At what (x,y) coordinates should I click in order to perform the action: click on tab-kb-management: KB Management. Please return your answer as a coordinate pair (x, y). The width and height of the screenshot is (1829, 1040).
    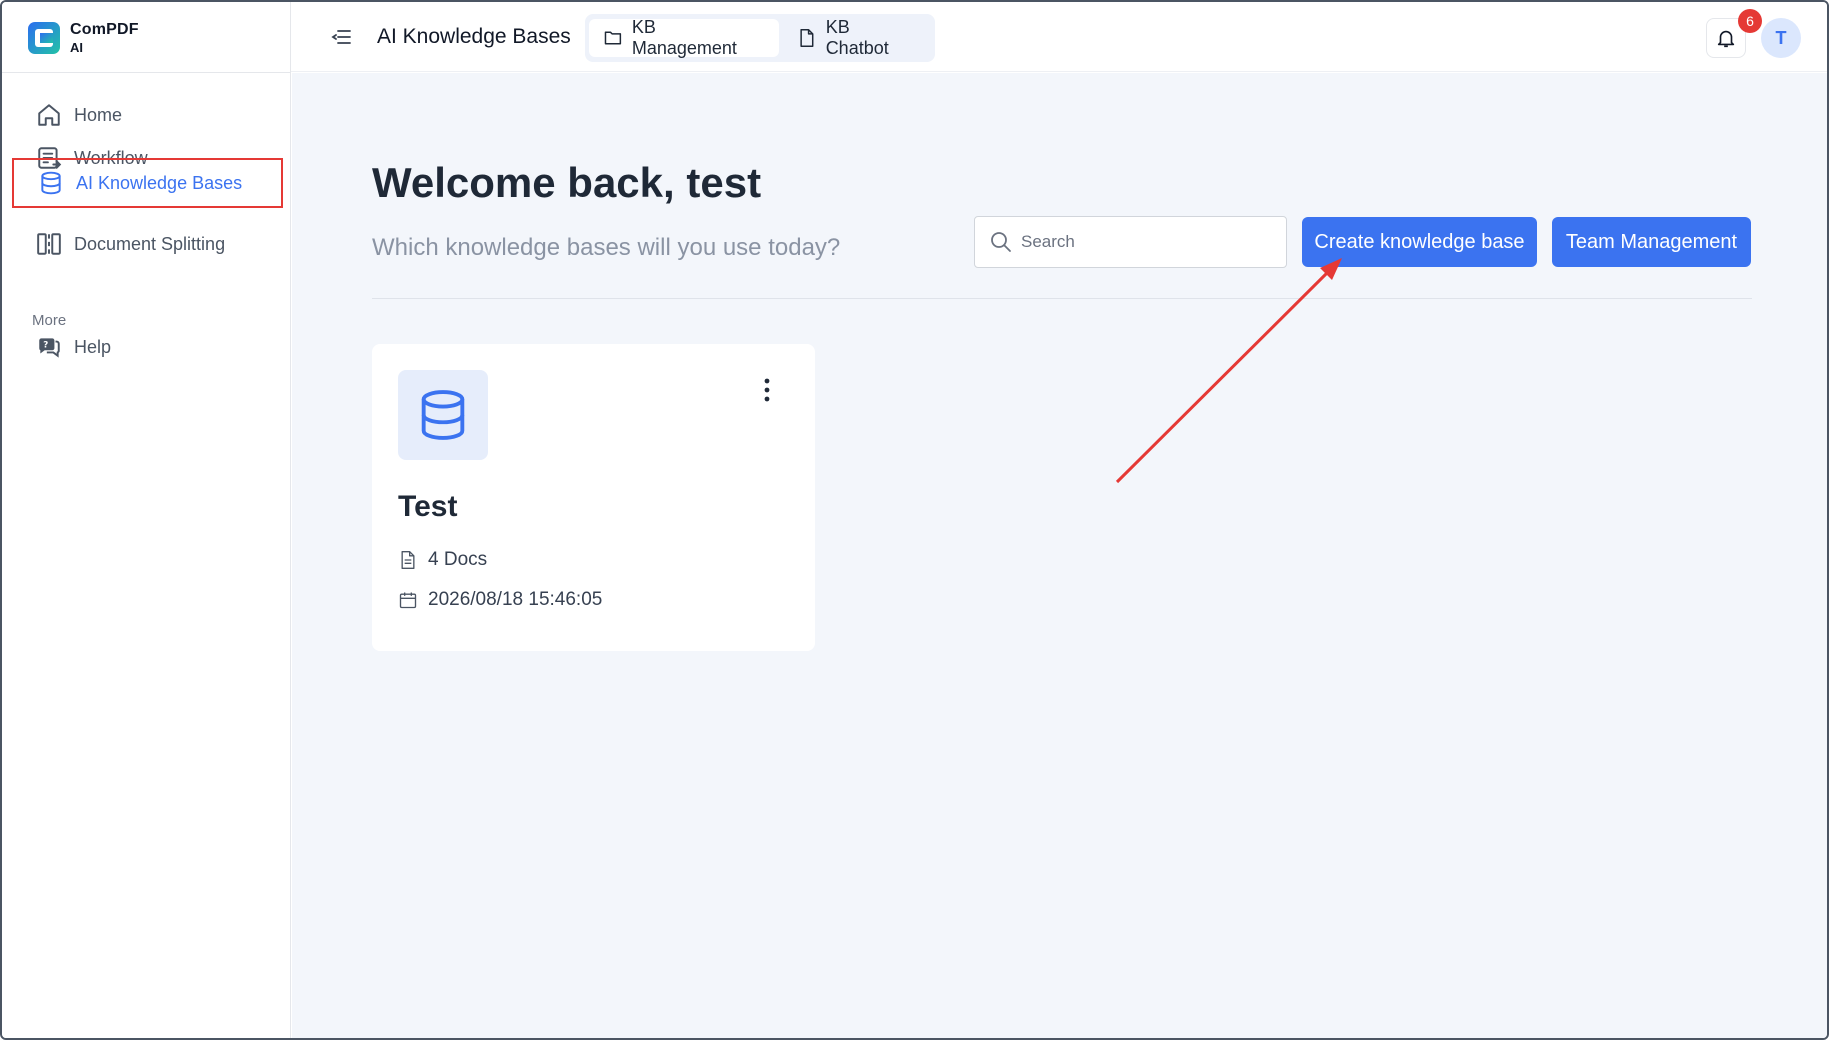
    Looking at the image, I should click on (684, 37).